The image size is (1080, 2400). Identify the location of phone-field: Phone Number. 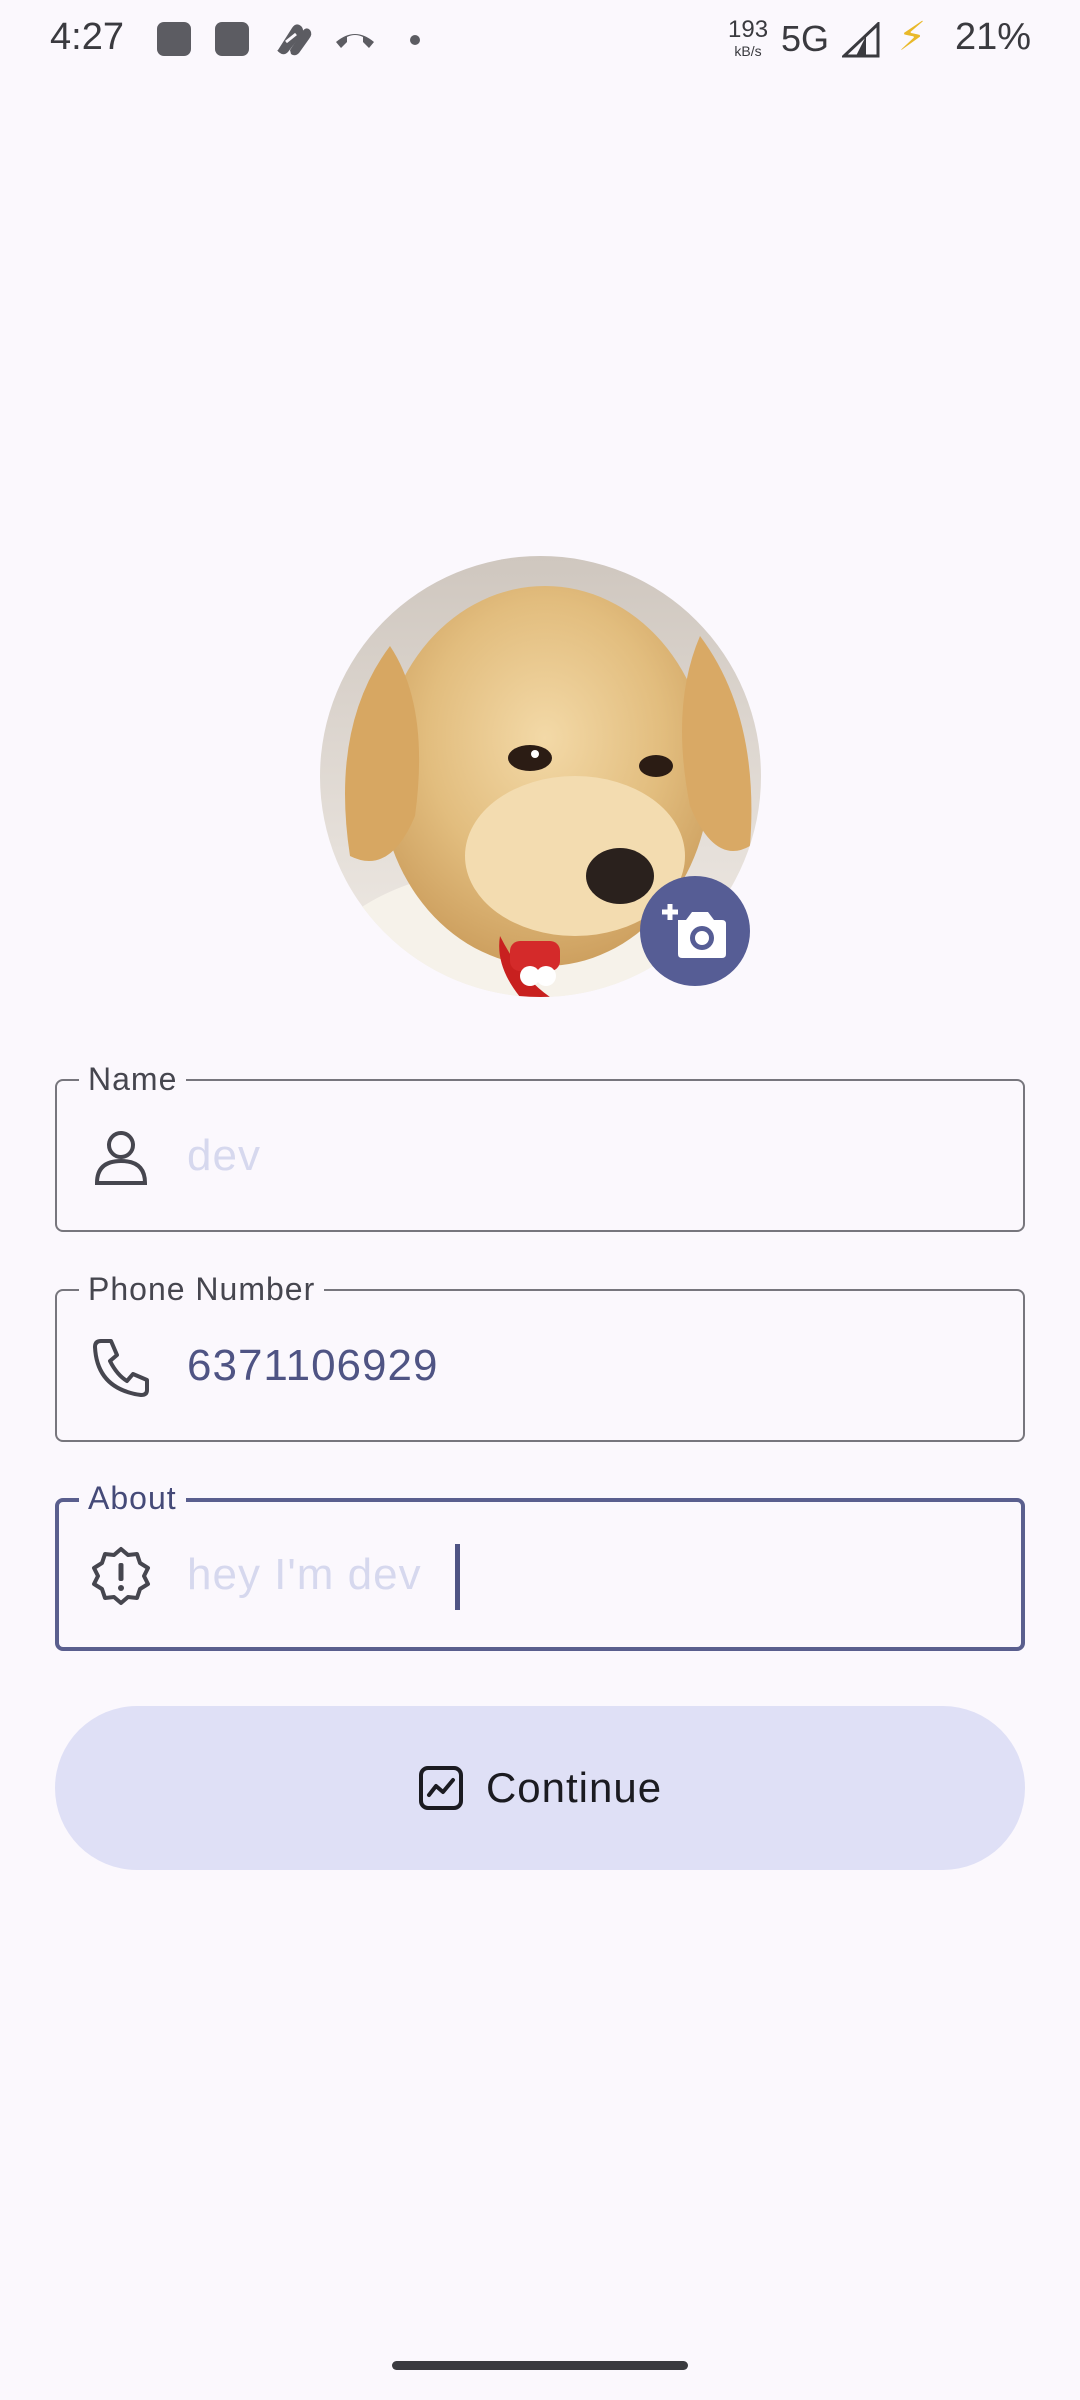
(540, 1355).